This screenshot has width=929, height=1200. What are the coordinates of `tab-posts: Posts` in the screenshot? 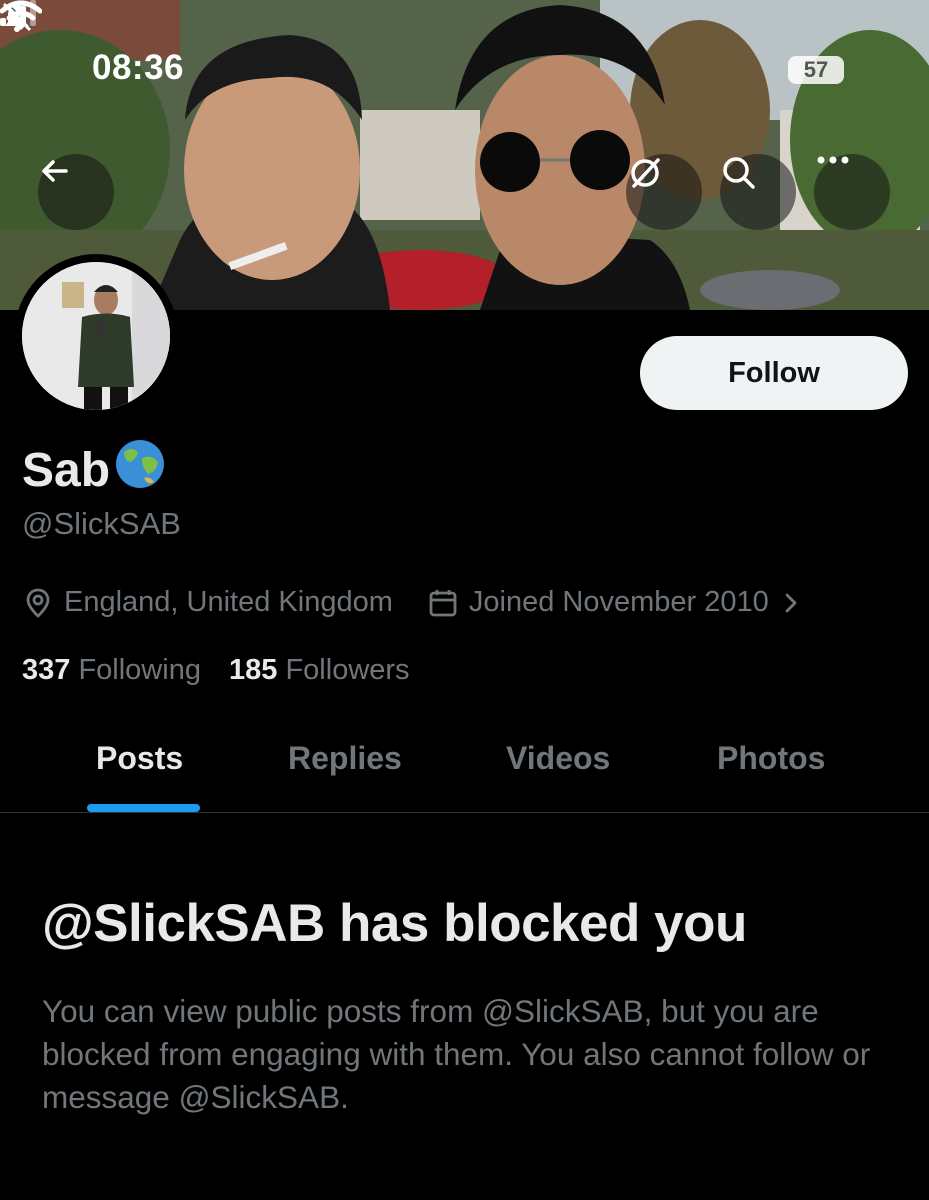 It's located at (139, 758).